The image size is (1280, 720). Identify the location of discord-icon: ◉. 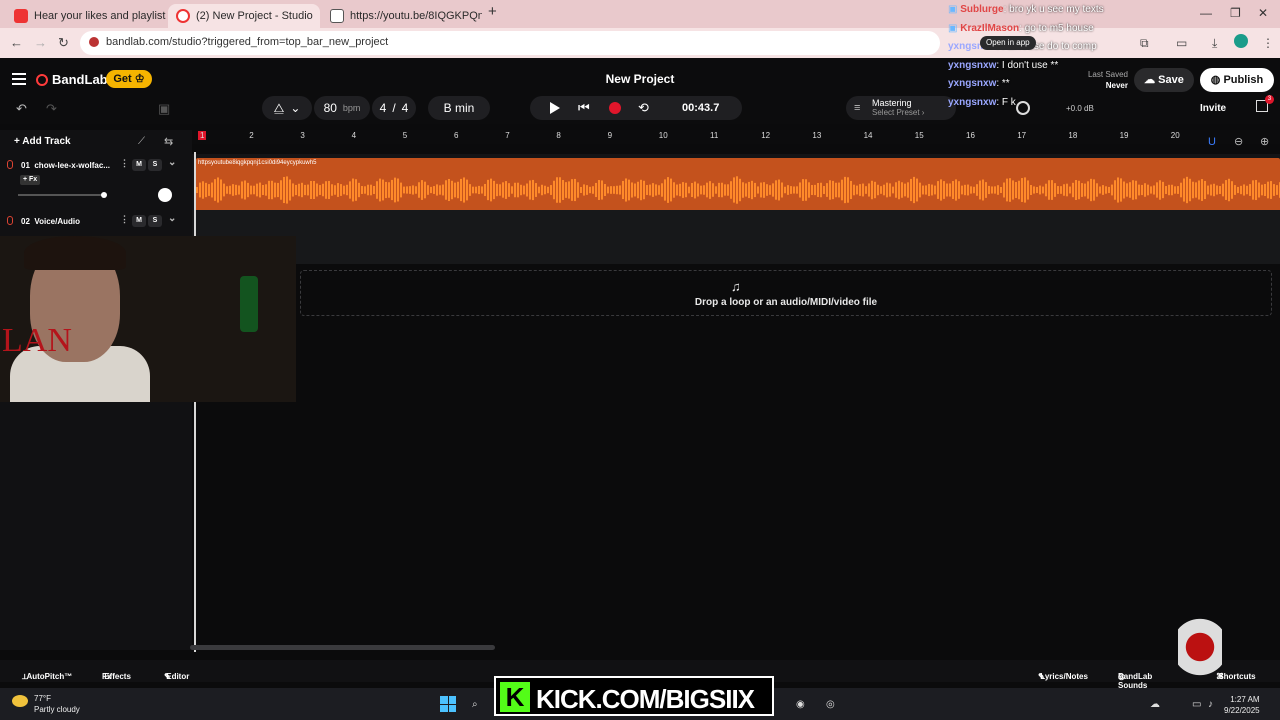
(800, 704).